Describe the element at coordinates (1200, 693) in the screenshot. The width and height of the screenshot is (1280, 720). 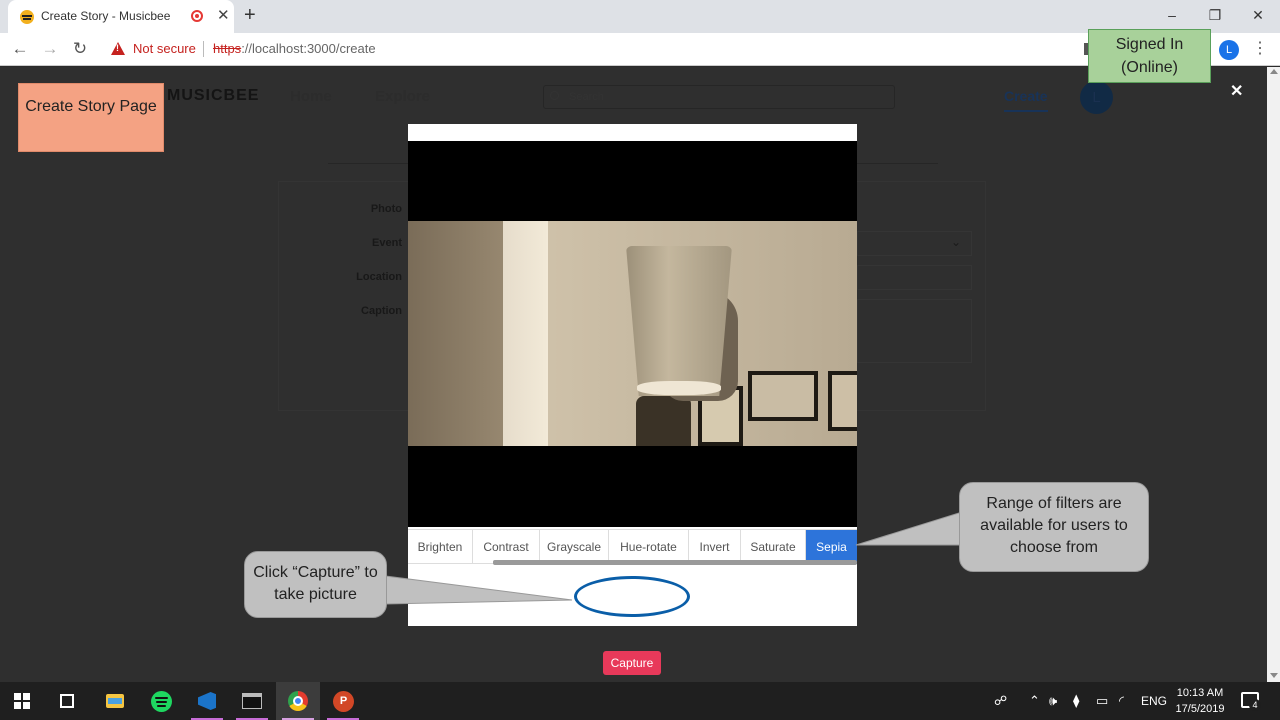
I see `clock-time: 10:13 AM` at that location.